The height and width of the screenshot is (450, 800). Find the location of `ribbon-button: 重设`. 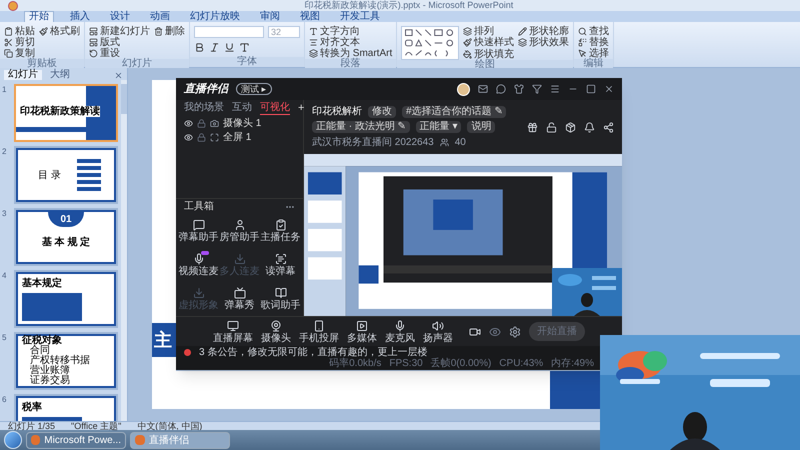

ribbon-button: 重设 is located at coordinates (119, 53).